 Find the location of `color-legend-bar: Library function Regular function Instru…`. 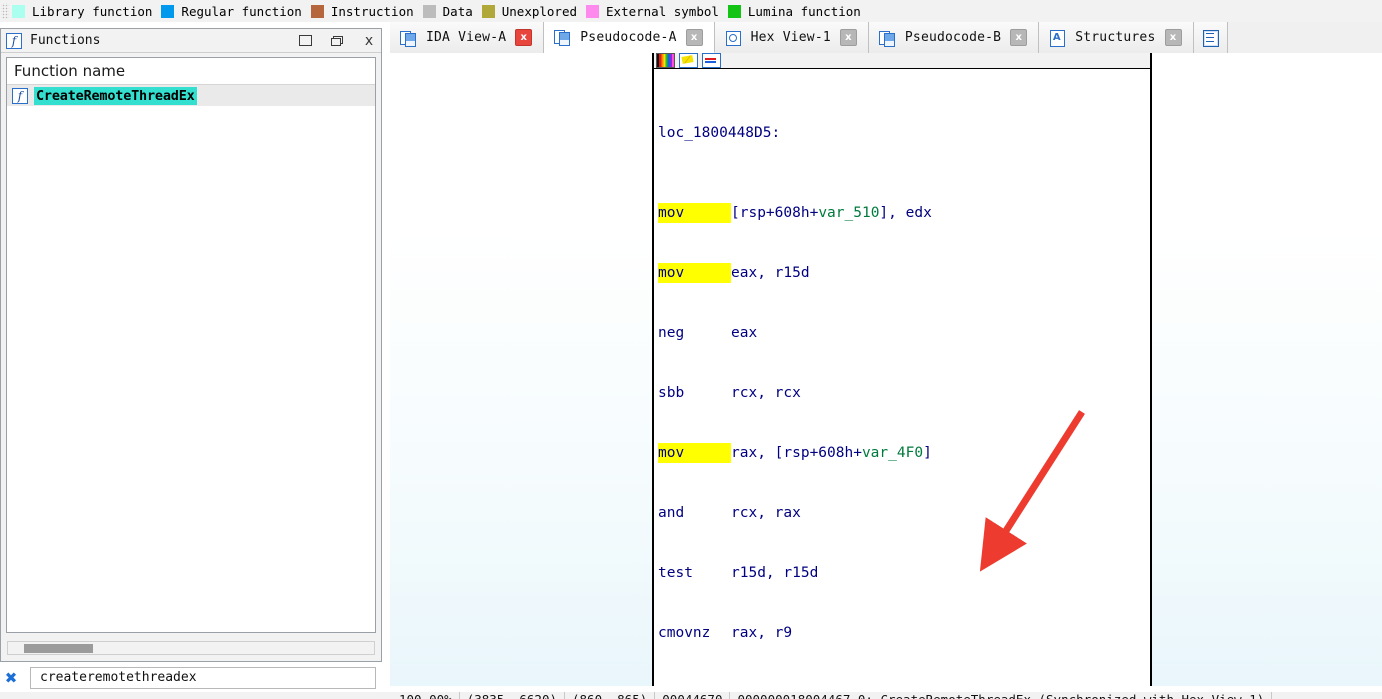

color-legend-bar: Library function Regular function Instru… is located at coordinates (691, 11).